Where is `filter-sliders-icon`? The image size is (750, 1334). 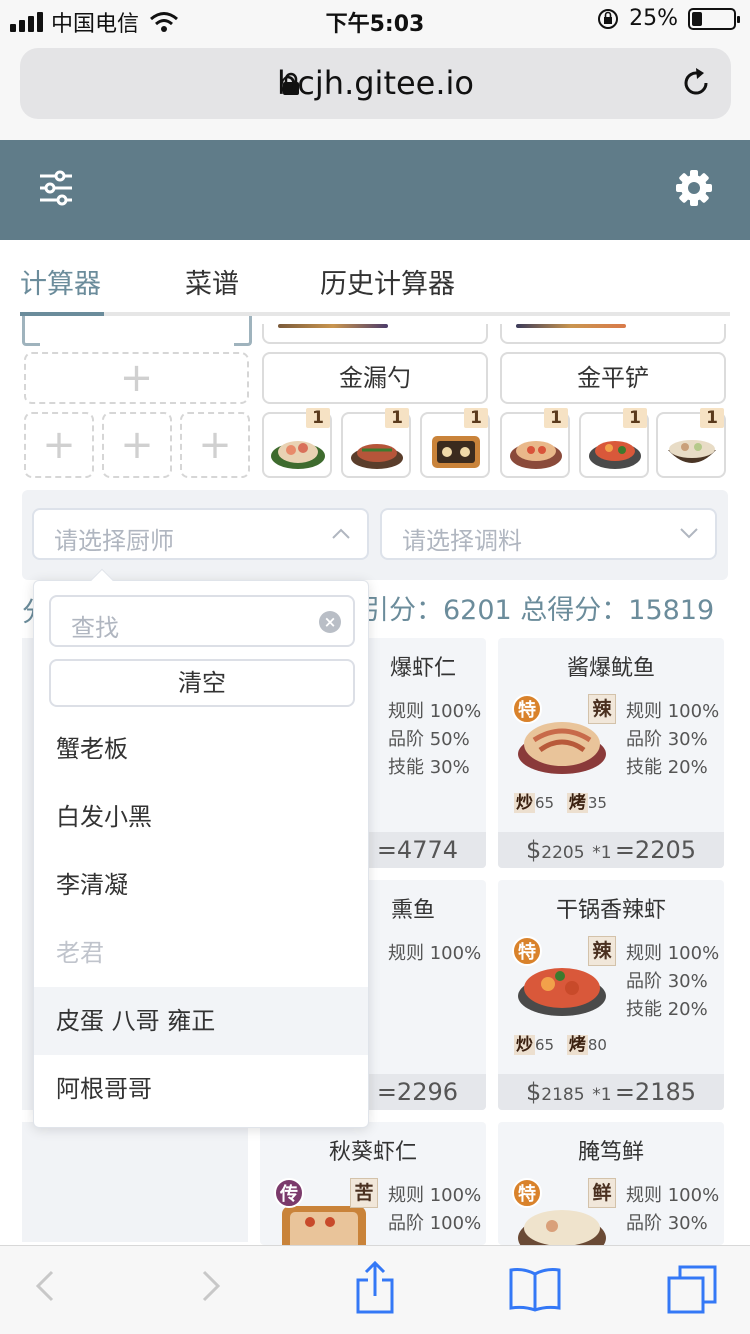 filter-sliders-icon is located at coordinates (56, 188).